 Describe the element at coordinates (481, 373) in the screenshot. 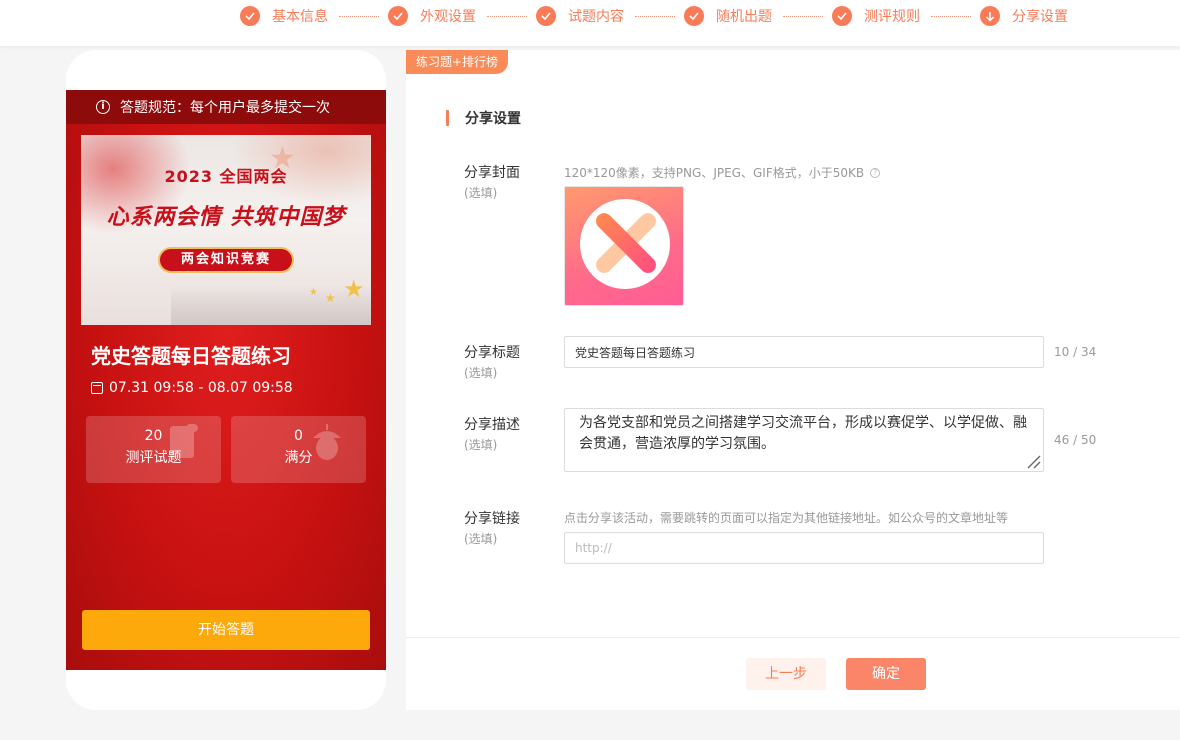

I see `share-title-optional: (选填)` at that location.